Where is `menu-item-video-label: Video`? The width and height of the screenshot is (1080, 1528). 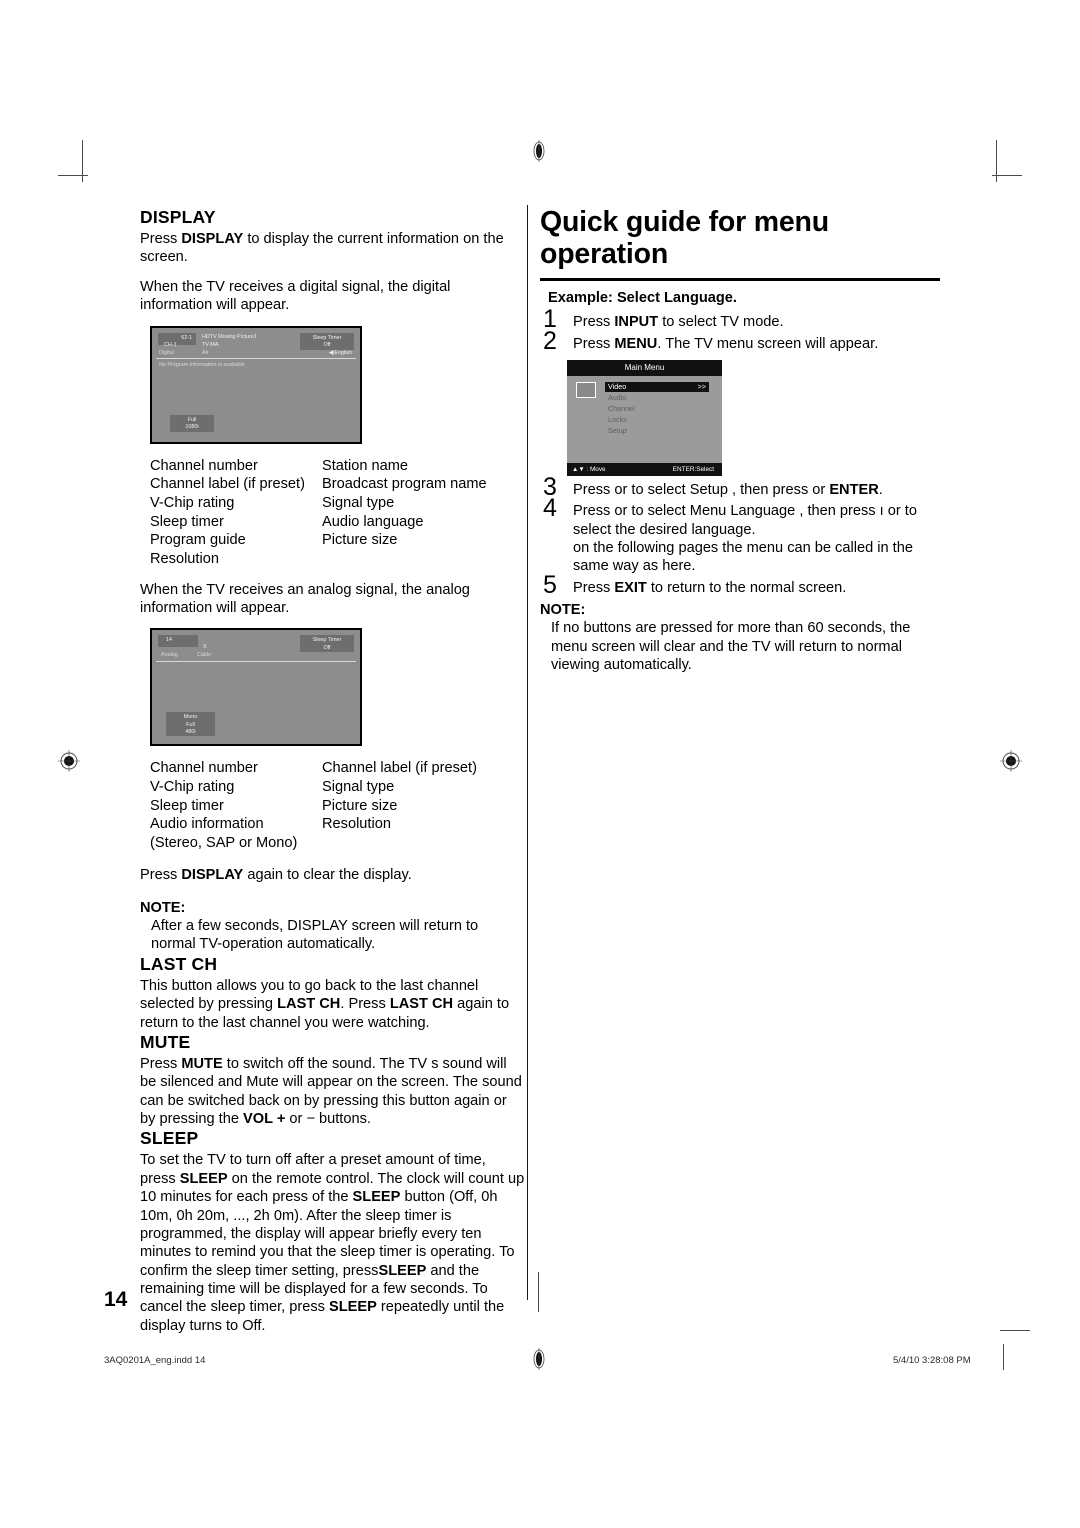 menu-item-video-label: Video is located at coordinates (617, 386).